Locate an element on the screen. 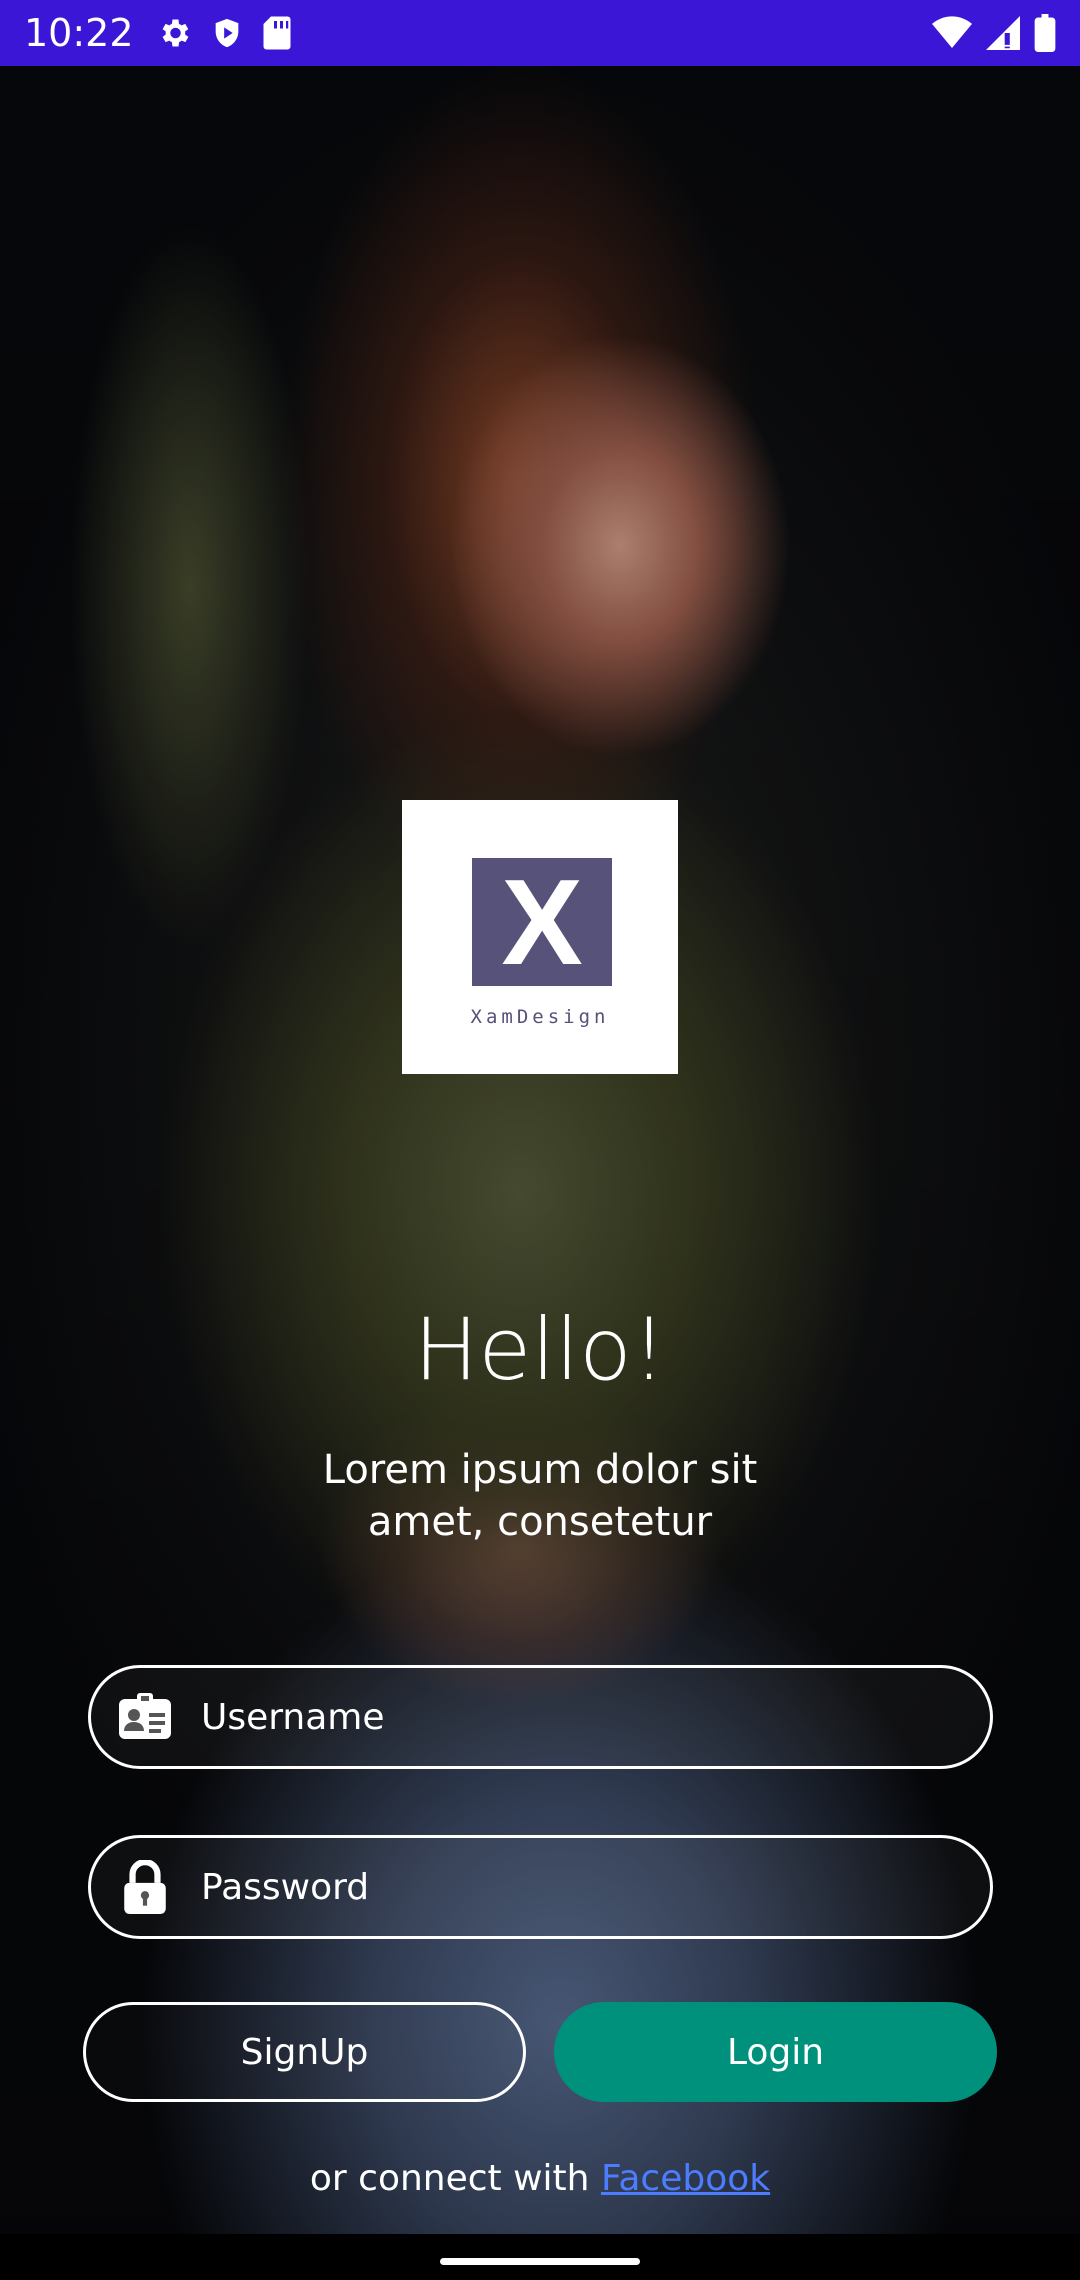 The width and height of the screenshot is (1080, 2280). wifi-icon is located at coordinates (952, 33).